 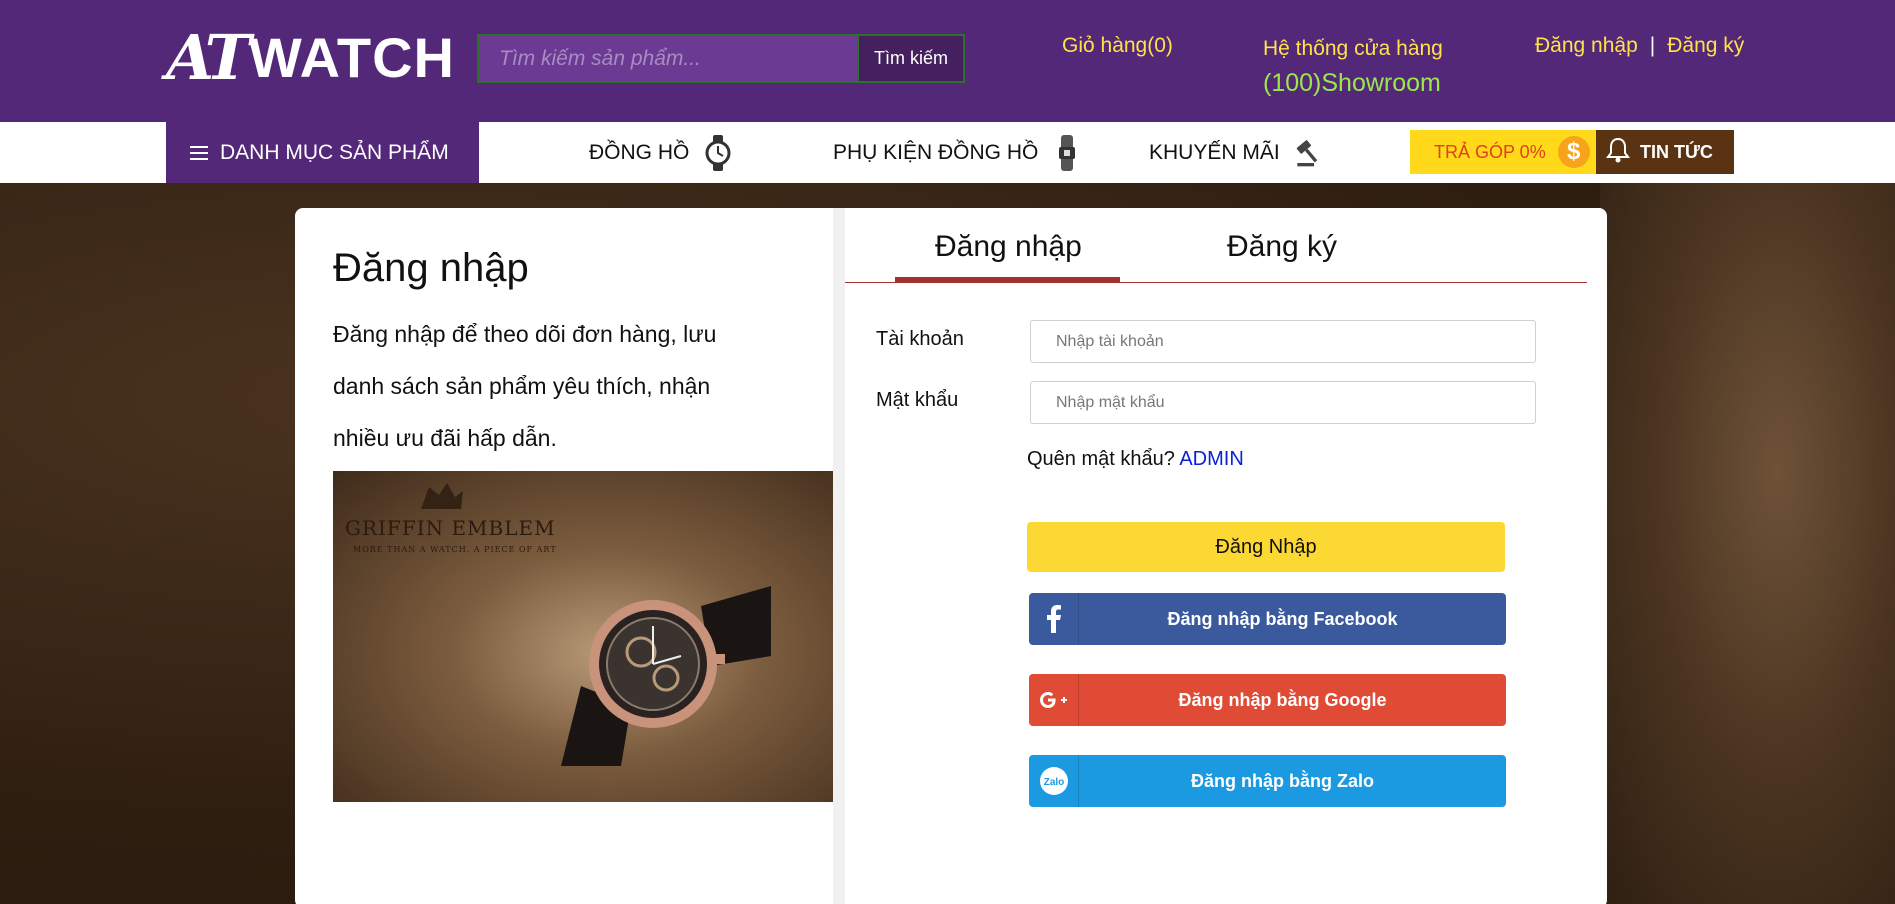 What do you see at coordinates (1283, 402) in the screenshot?
I see `password-input` at bounding box center [1283, 402].